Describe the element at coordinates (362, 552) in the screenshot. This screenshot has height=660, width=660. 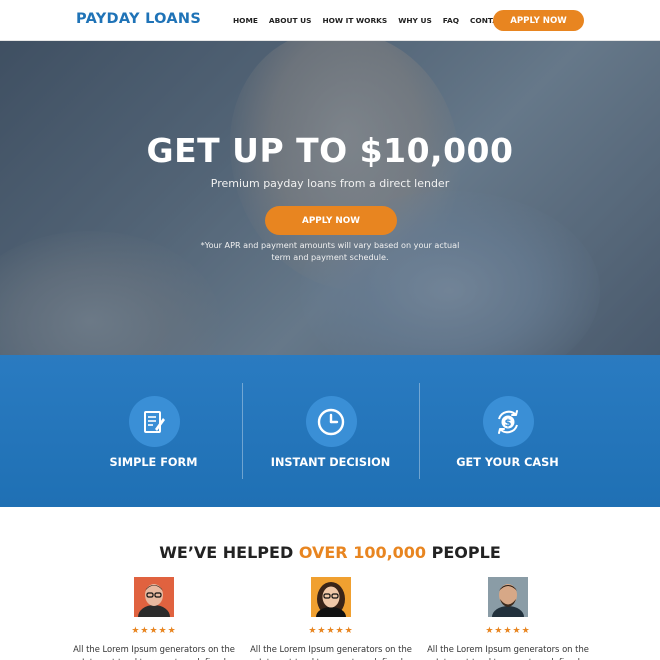
I see `heading-accent: OVER 100,000` at that location.